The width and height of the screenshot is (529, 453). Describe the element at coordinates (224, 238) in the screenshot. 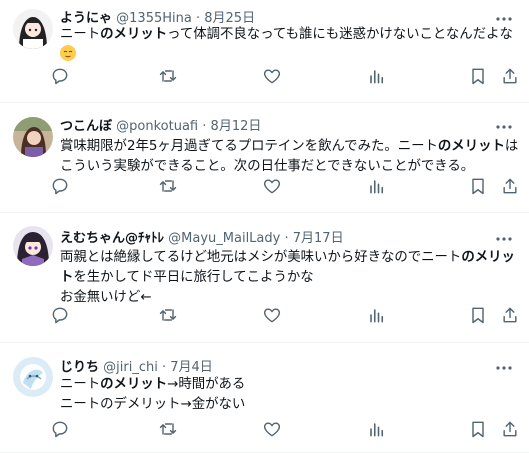

I see `user-handle: @Mayu_MailLady` at that location.